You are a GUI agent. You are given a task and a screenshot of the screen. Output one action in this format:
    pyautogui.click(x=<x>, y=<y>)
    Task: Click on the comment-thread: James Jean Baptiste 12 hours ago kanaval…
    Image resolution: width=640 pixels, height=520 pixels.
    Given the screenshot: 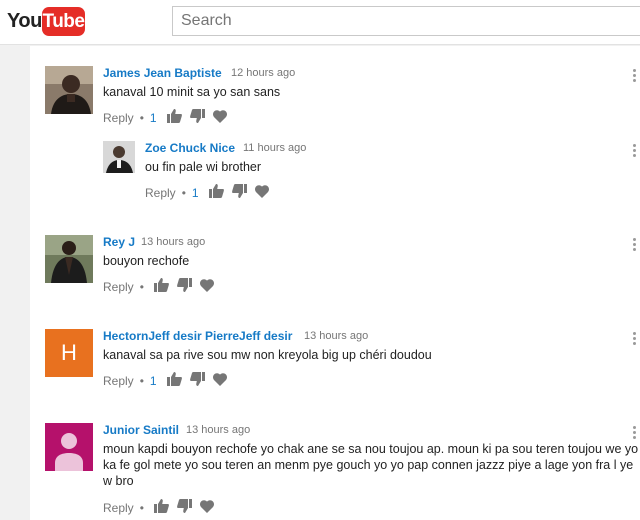 What is the action you would take?
    pyautogui.click(x=342, y=101)
    